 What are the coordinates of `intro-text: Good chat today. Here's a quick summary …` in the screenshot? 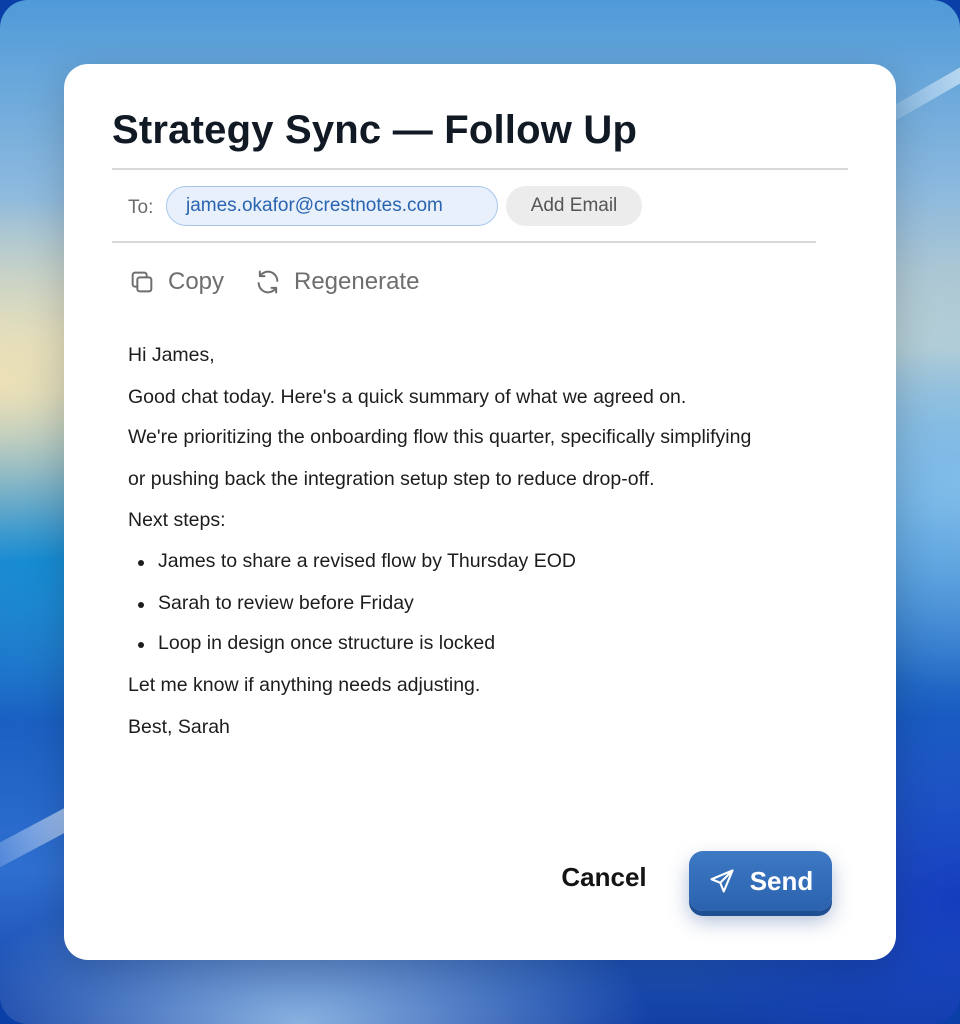 It's located at (407, 397).